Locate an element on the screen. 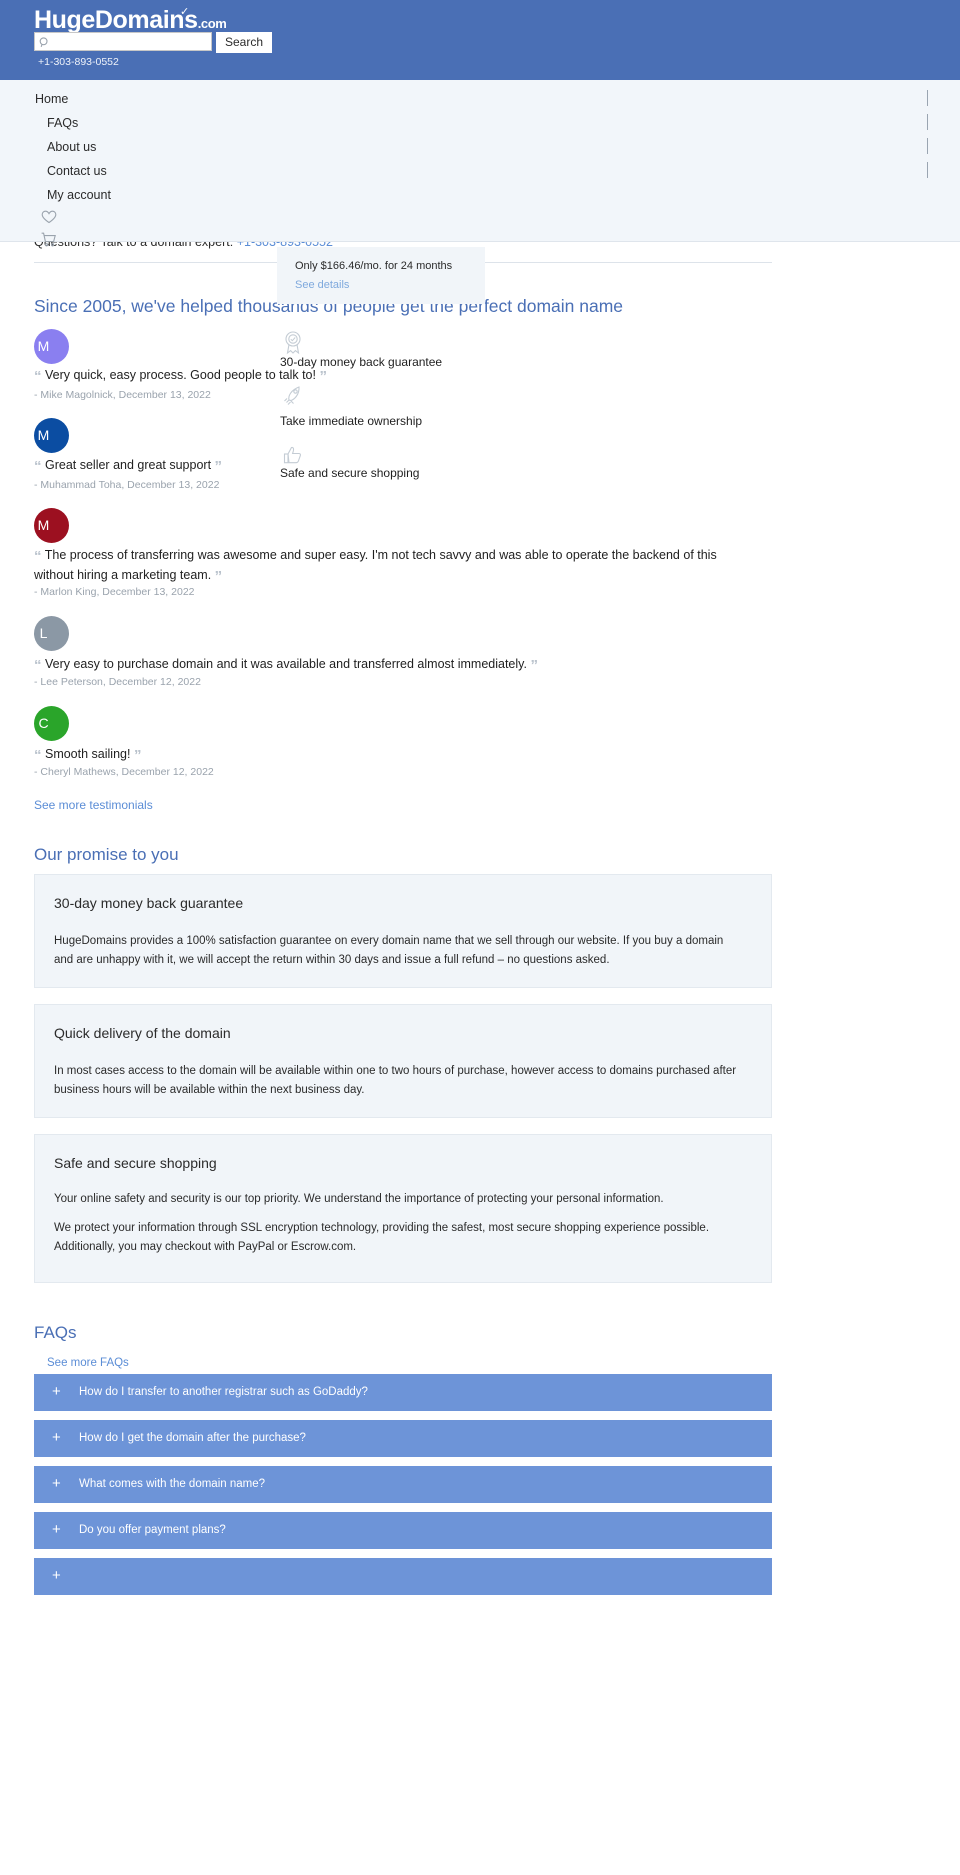 This screenshot has width=960, height=1875. price-tooltip-text: Only $166.46/mo. for 24 months is located at coordinates (374, 266).